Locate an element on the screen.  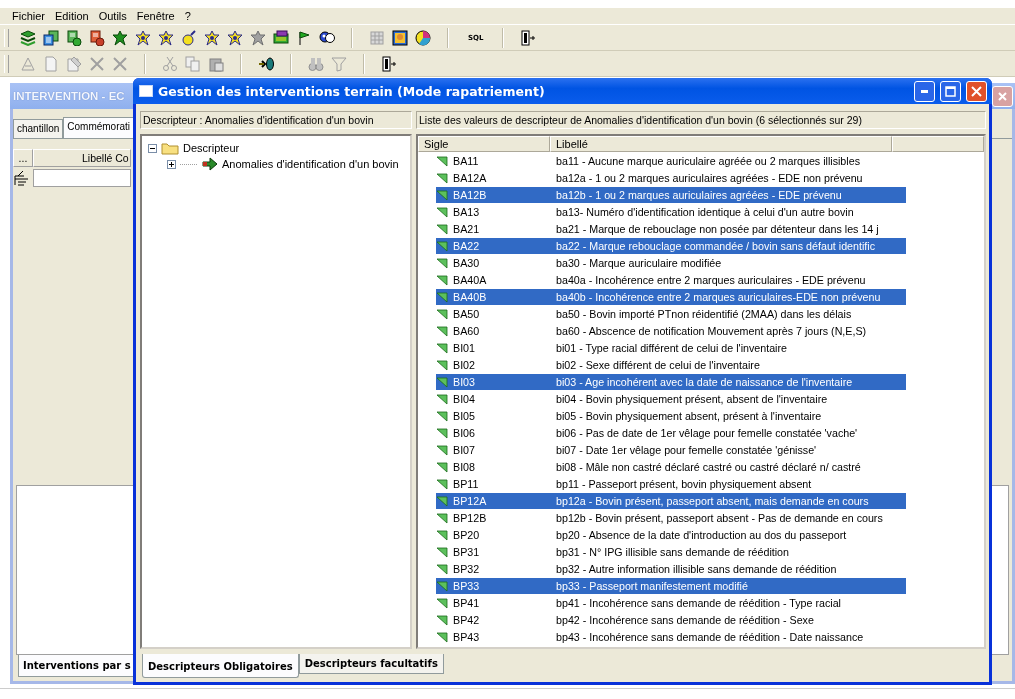
minimize-icon is located at coordinates (924, 91).